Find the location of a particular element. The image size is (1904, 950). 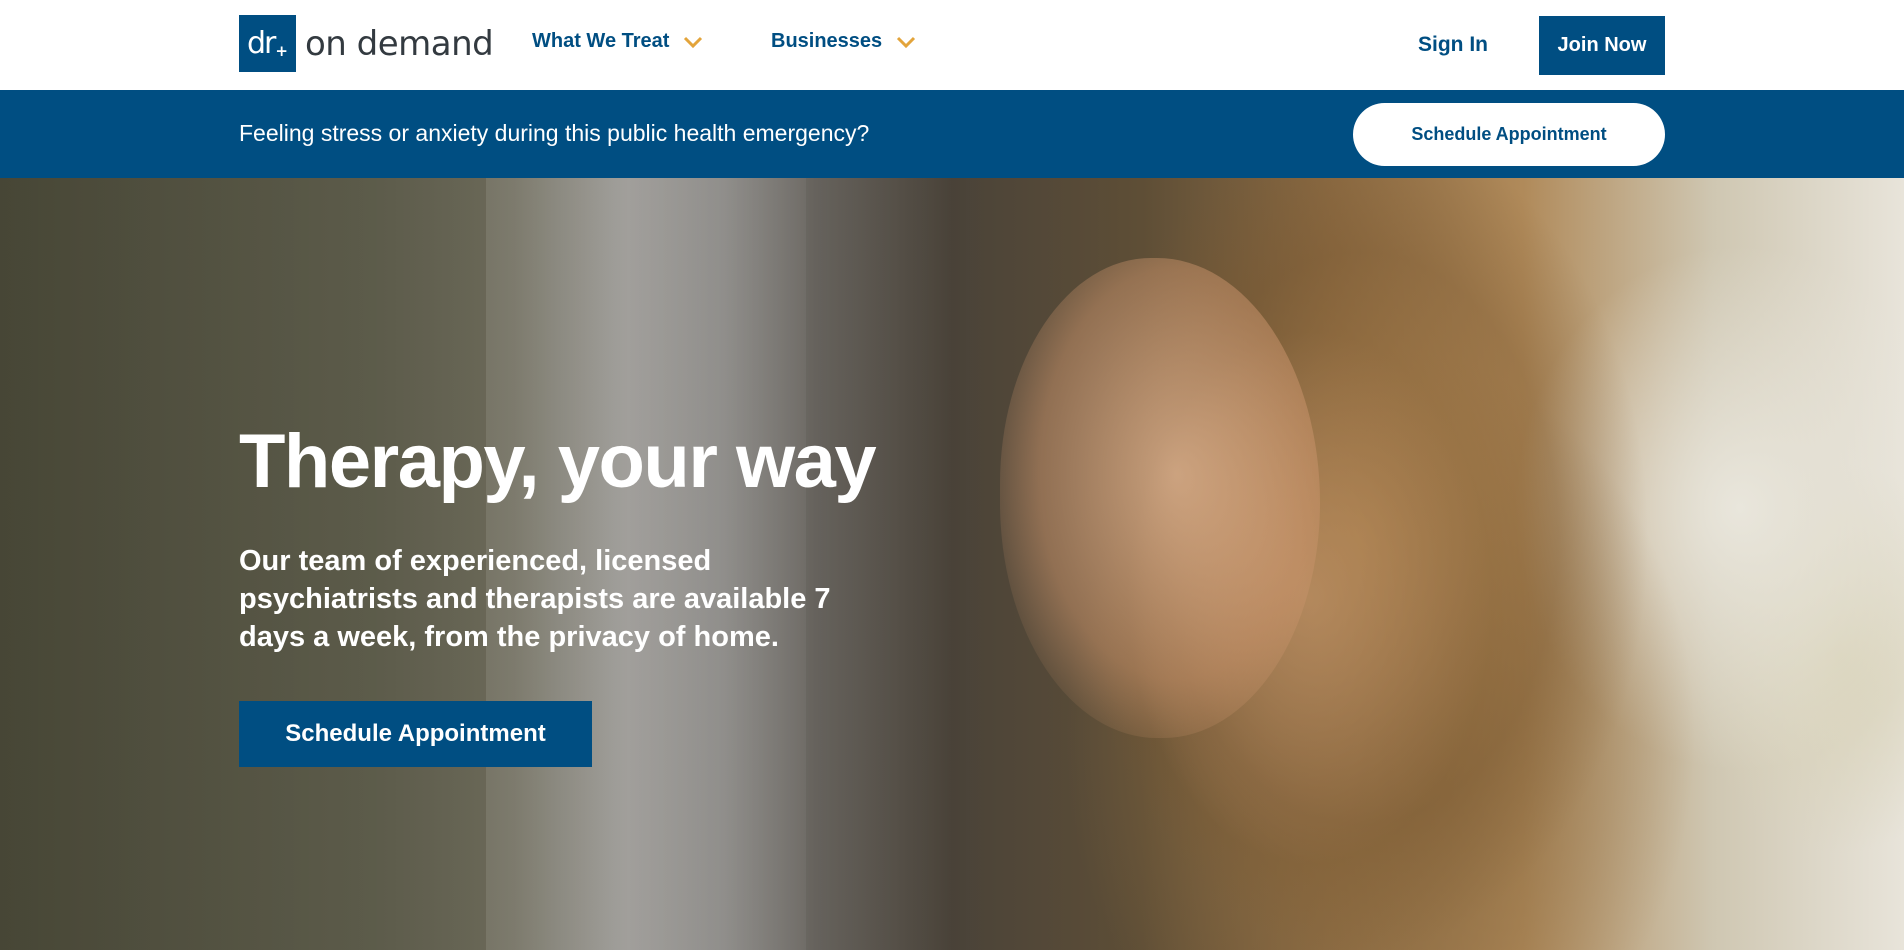

logo-mark: dr + is located at coordinates (267, 43).